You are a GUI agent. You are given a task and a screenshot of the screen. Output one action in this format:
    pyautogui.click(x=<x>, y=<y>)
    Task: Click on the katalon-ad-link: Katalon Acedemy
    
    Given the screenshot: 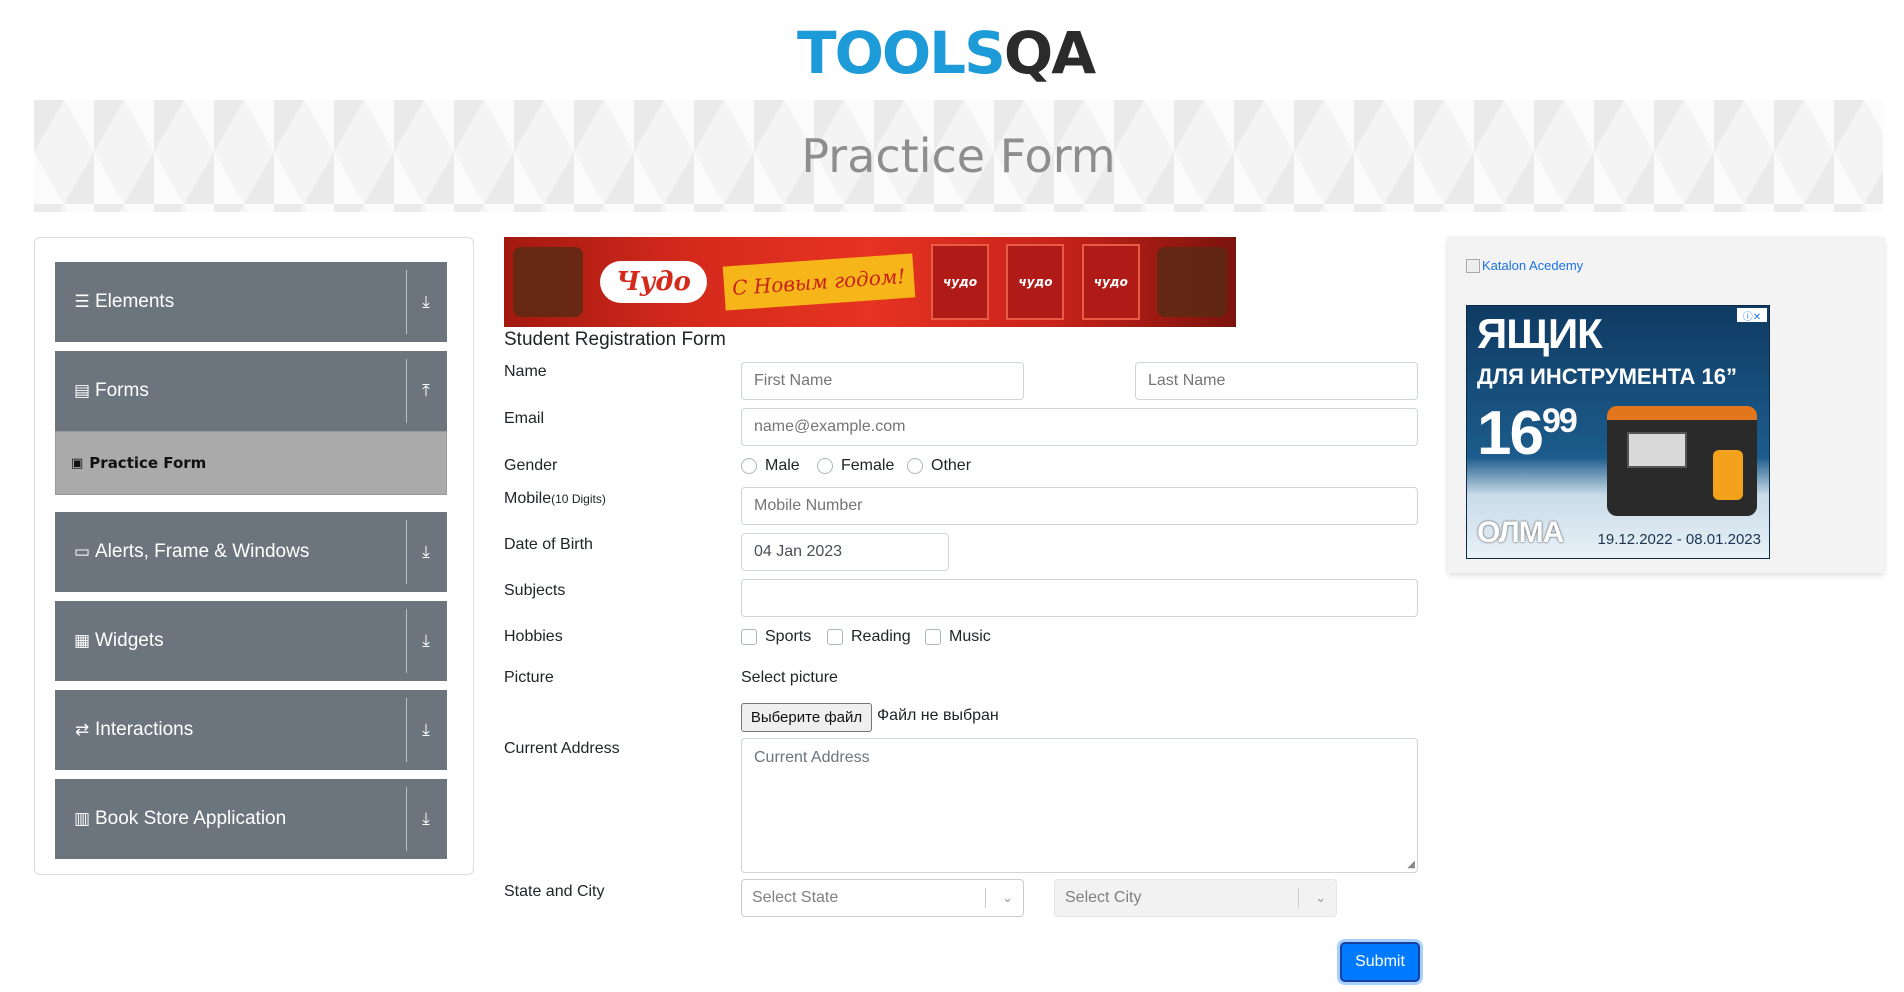 What is the action you would take?
    pyautogui.click(x=1524, y=265)
    